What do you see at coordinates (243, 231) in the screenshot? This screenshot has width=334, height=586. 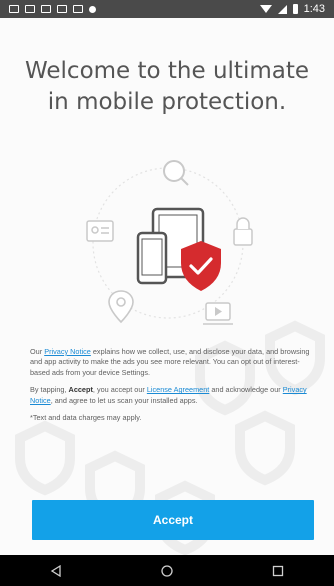 I see `lock-icon` at bounding box center [243, 231].